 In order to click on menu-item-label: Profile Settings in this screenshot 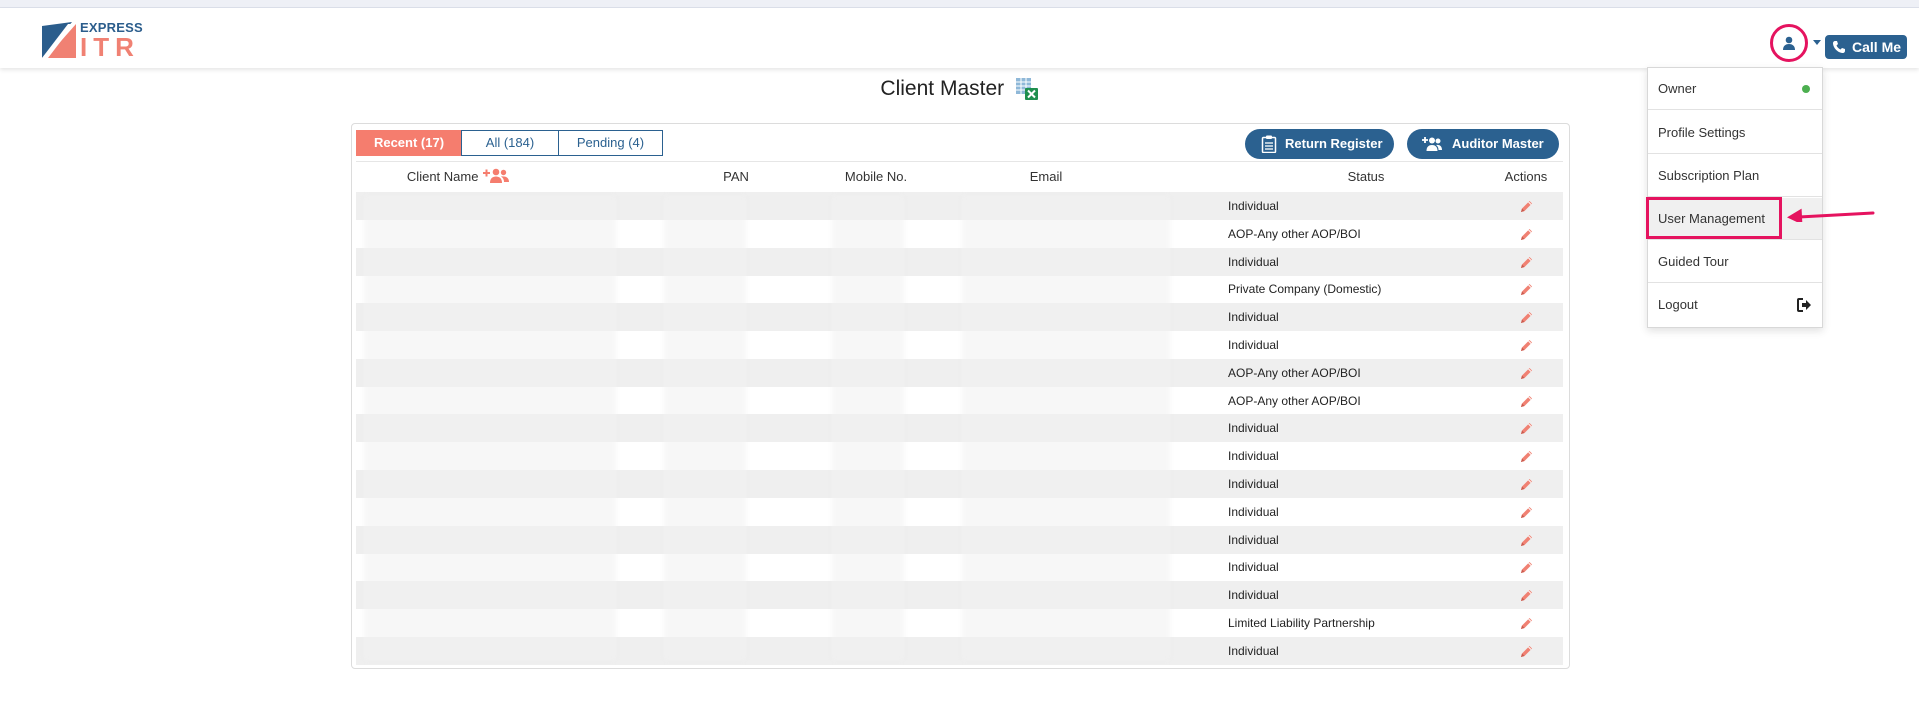, I will do `click(1702, 132)`.